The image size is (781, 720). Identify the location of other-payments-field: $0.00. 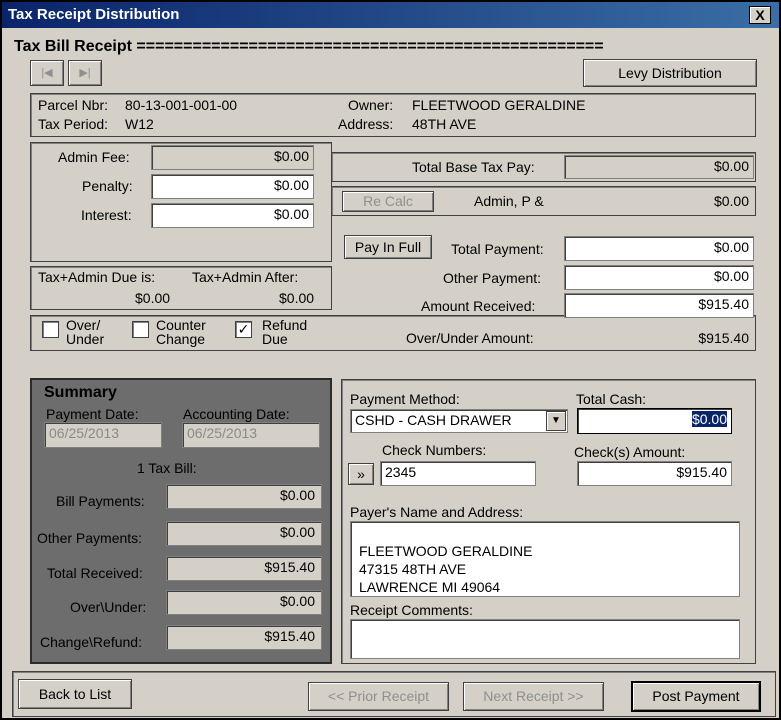
(244, 533).